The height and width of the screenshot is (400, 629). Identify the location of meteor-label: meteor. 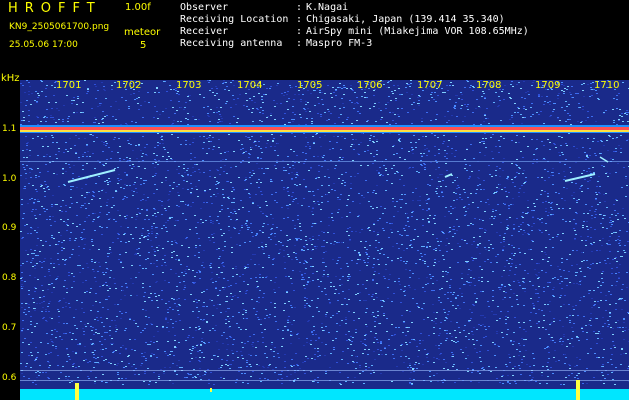
(142, 32).